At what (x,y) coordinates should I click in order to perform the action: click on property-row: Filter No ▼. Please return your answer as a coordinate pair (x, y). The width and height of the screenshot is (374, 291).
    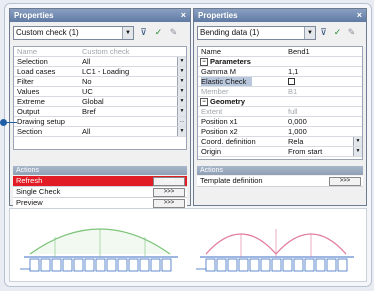
    Looking at the image, I should click on (100, 82).